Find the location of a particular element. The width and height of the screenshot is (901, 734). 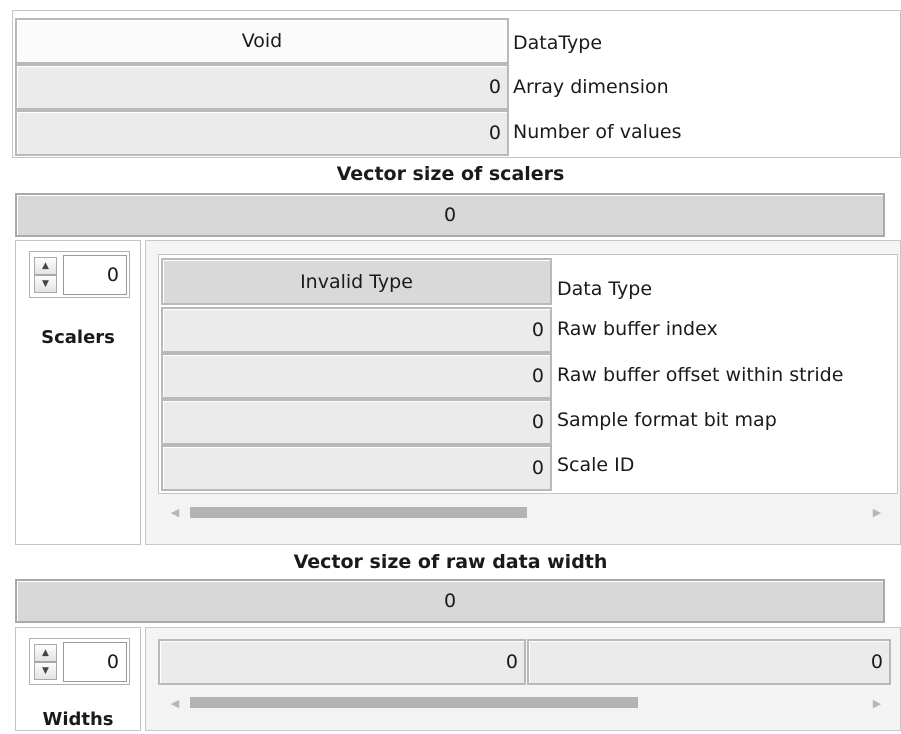

widths-size-value: 0 is located at coordinates (450, 601).